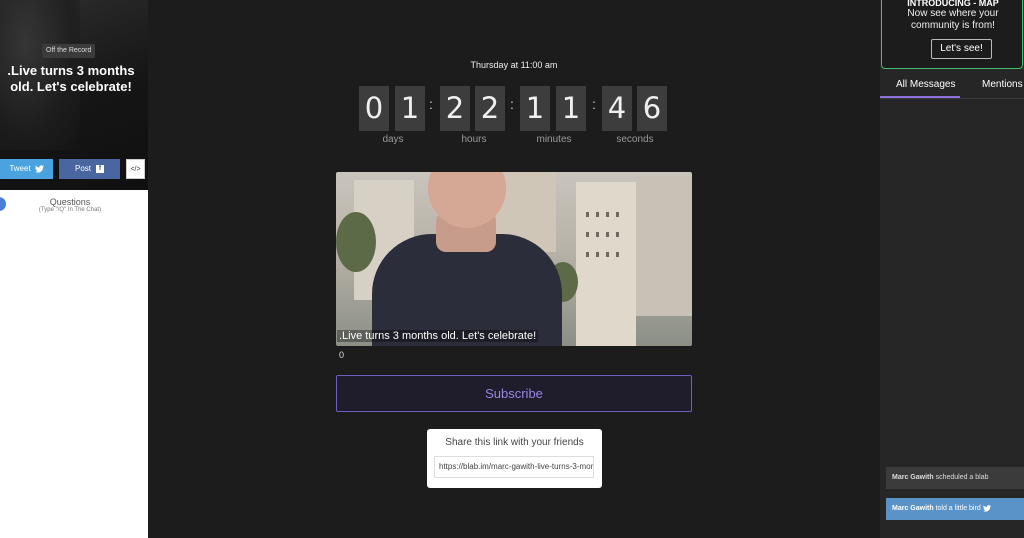  What do you see at coordinates (1002, 84) in the screenshot?
I see `tab-mentions: Mentions` at bounding box center [1002, 84].